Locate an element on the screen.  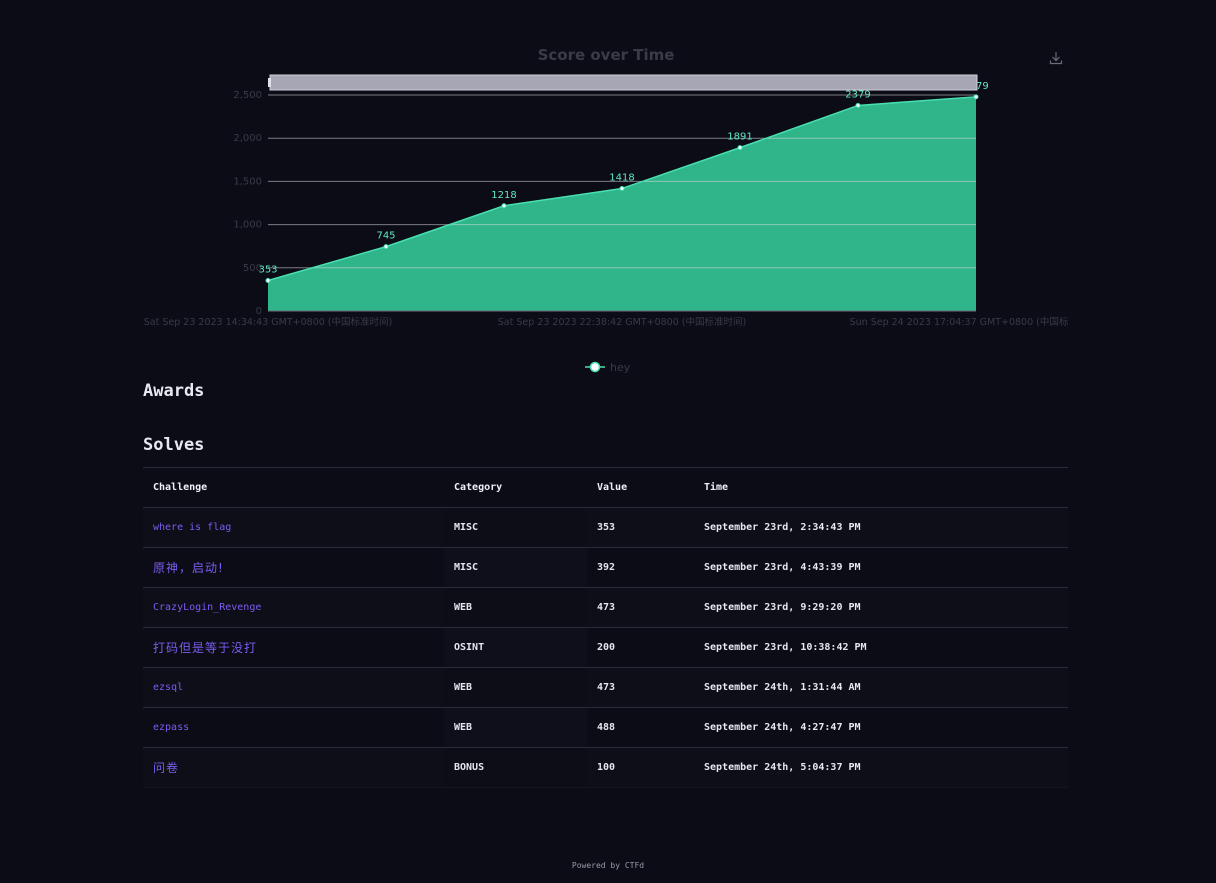
time-cell: September 23rd, 2:34:43 PM is located at coordinates (881, 527).